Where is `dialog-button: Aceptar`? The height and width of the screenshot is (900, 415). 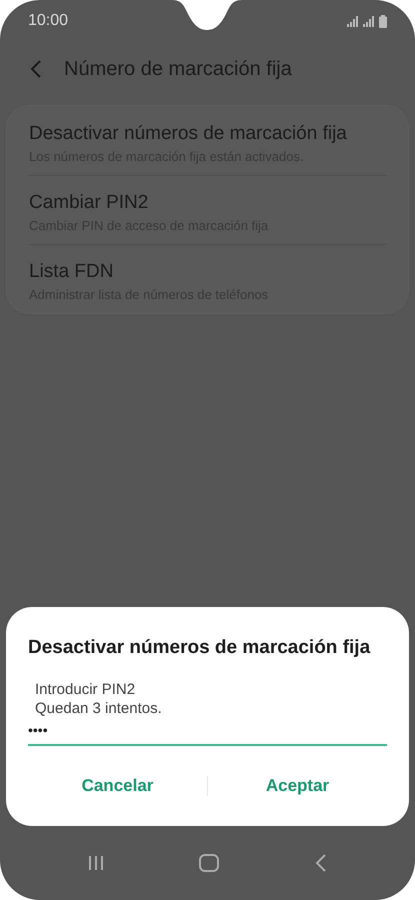
dialog-button: Aceptar is located at coordinates (297, 786).